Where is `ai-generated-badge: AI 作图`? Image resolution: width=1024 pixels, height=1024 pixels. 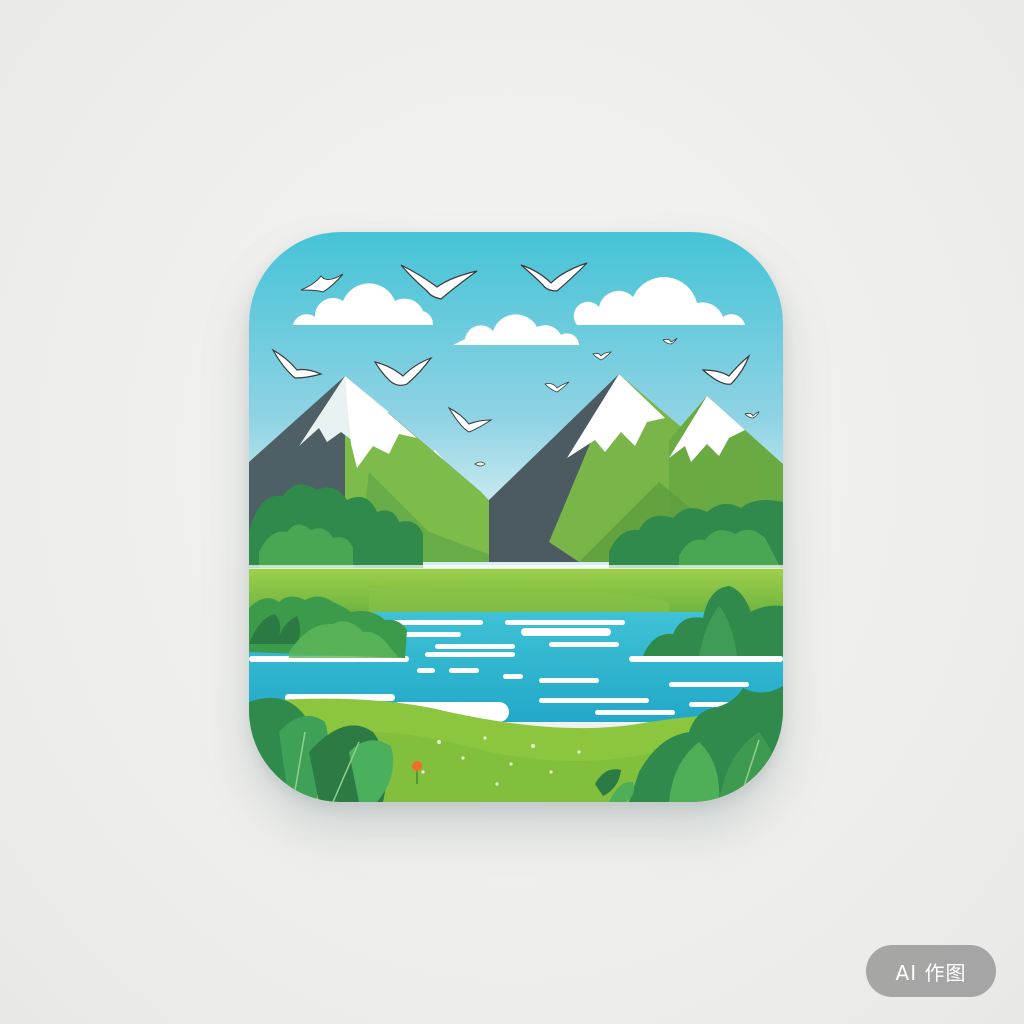 ai-generated-badge: AI 作图 is located at coordinates (931, 971).